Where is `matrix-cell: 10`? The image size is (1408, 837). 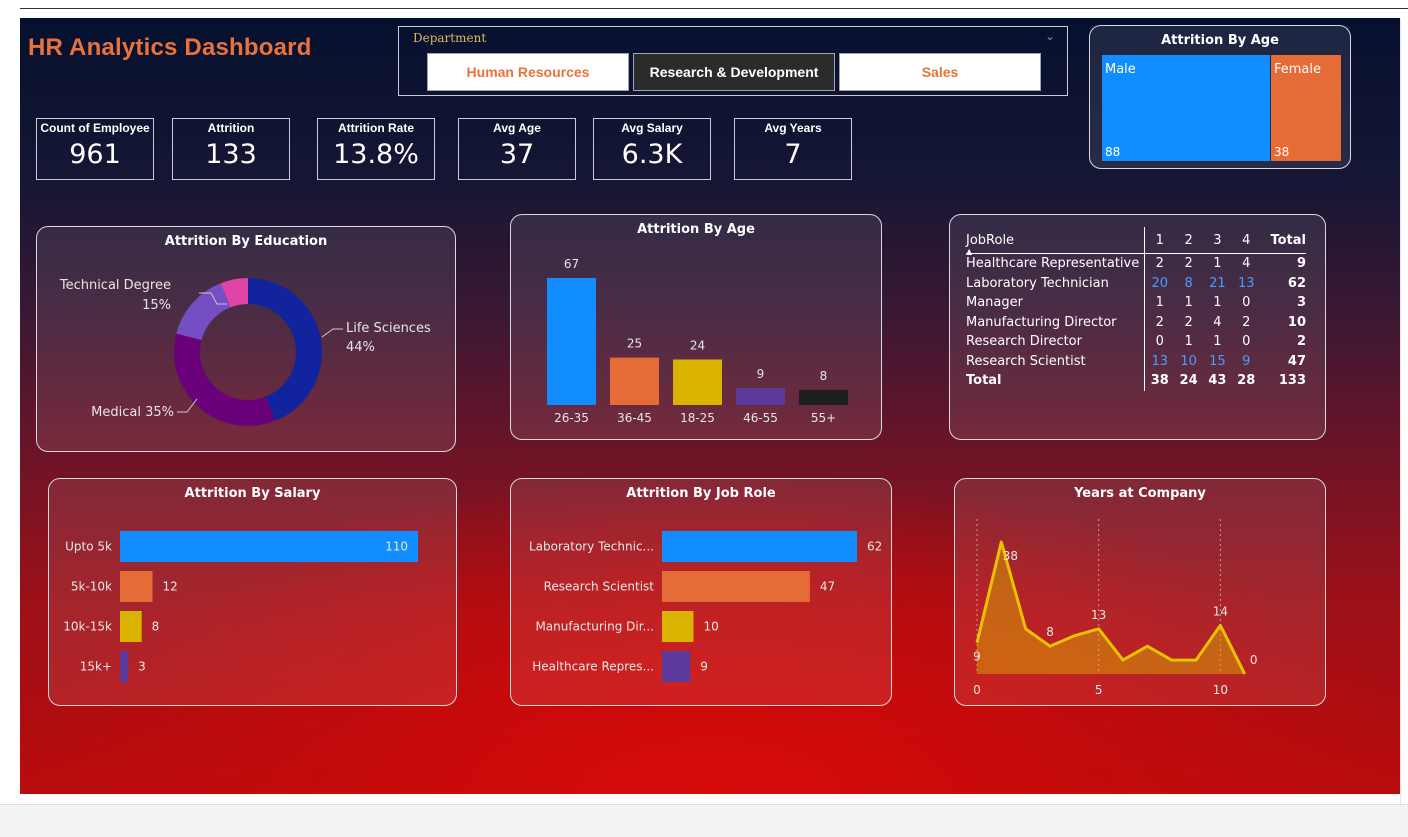 matrix-cell: 10 is located at coordinates (1188, 361).